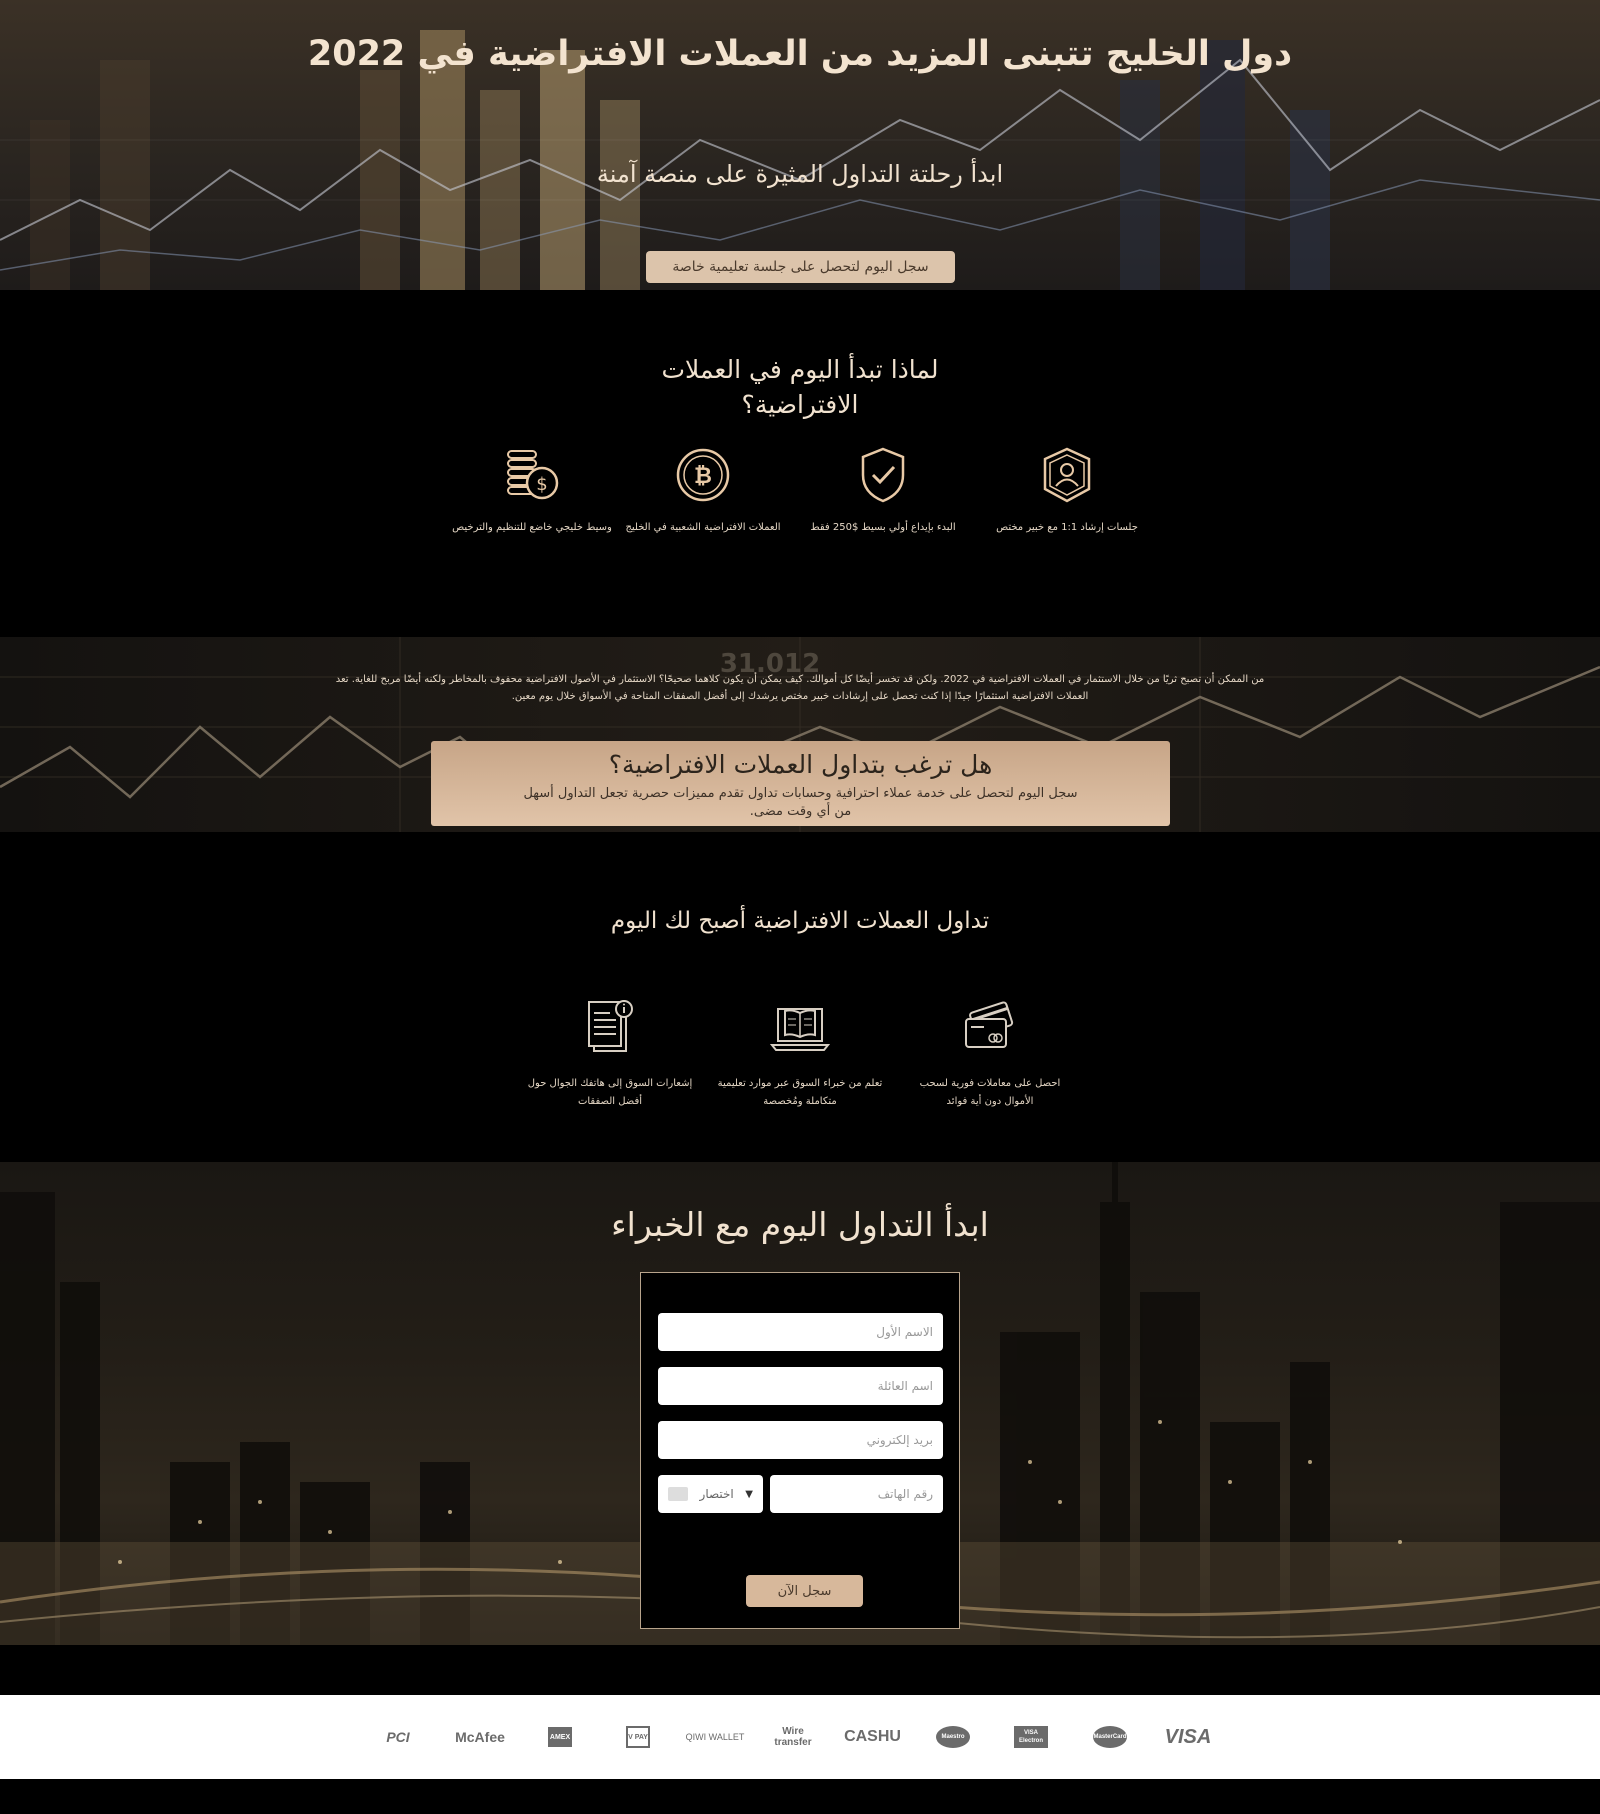 Image resolution: width=1600 pixels, height=1814 pixels. What do you see at coordinates (678, 1494) in the screenshot?
I see `flag-icon` at bounding box center [678, 1494].